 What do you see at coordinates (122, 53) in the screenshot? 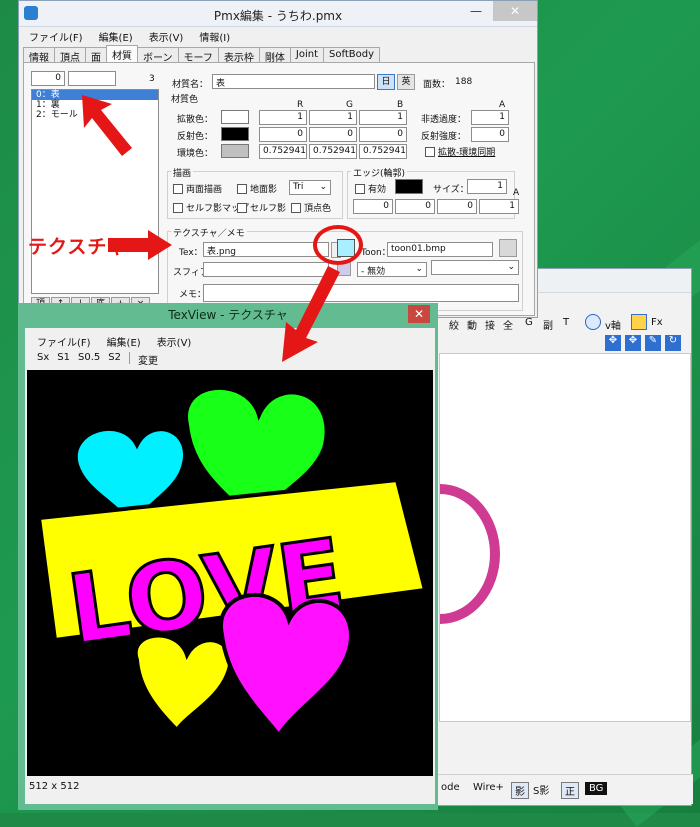
I see `tab-material: 材質` at bounding box center [122, 53].